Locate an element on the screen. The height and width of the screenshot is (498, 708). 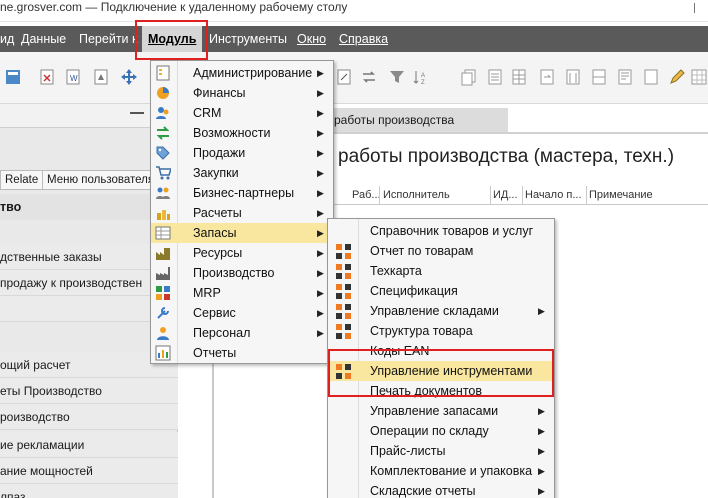
inv-item-item-report: Отчет по товарам is located at coordinates (441, 251).